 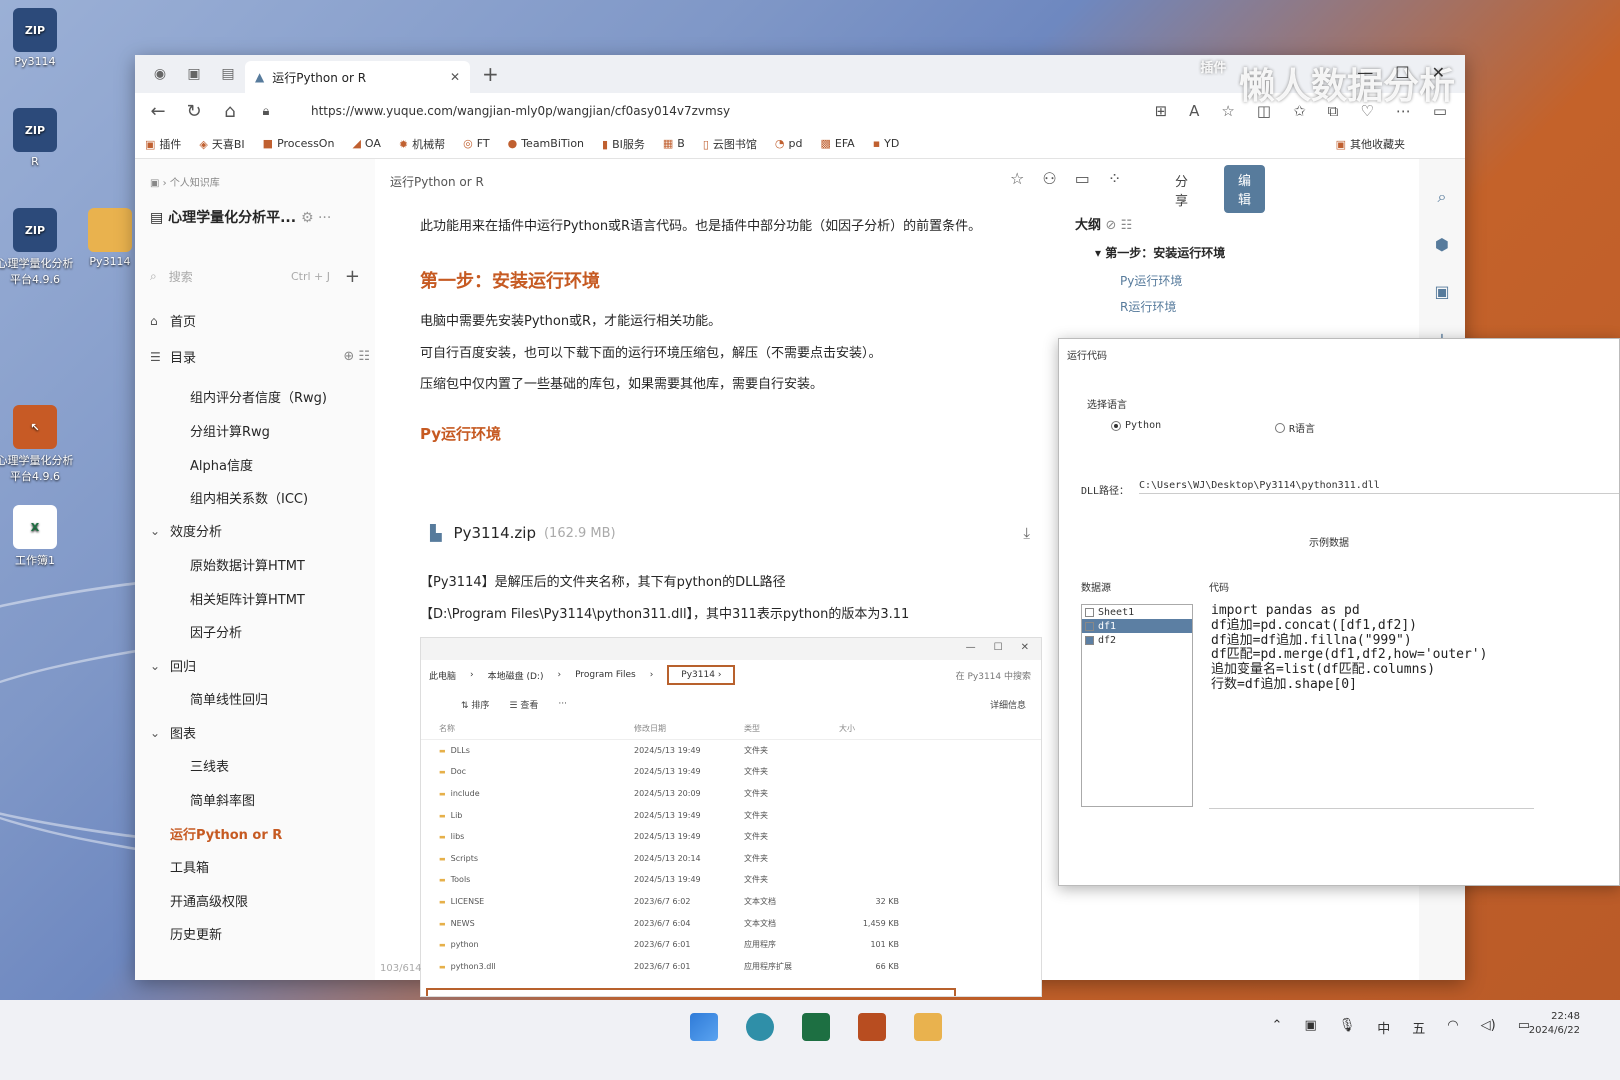 What do you see at coordinates (667, 772) in the screenshot?
I see `table-cell: 2024/5/13 19:49` at bounding box center [667, 772].